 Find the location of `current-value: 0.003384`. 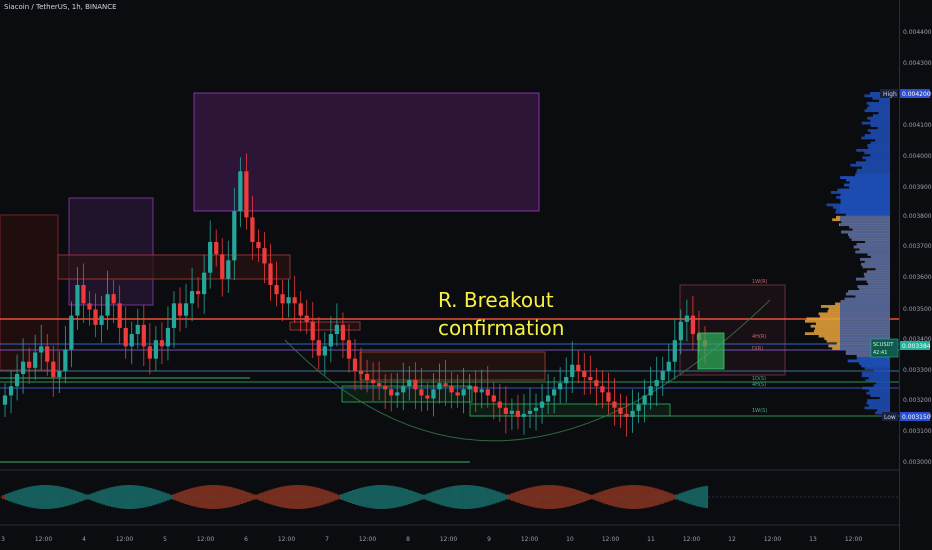

current-value: 0.003384 is located at coordinates (916, 346).